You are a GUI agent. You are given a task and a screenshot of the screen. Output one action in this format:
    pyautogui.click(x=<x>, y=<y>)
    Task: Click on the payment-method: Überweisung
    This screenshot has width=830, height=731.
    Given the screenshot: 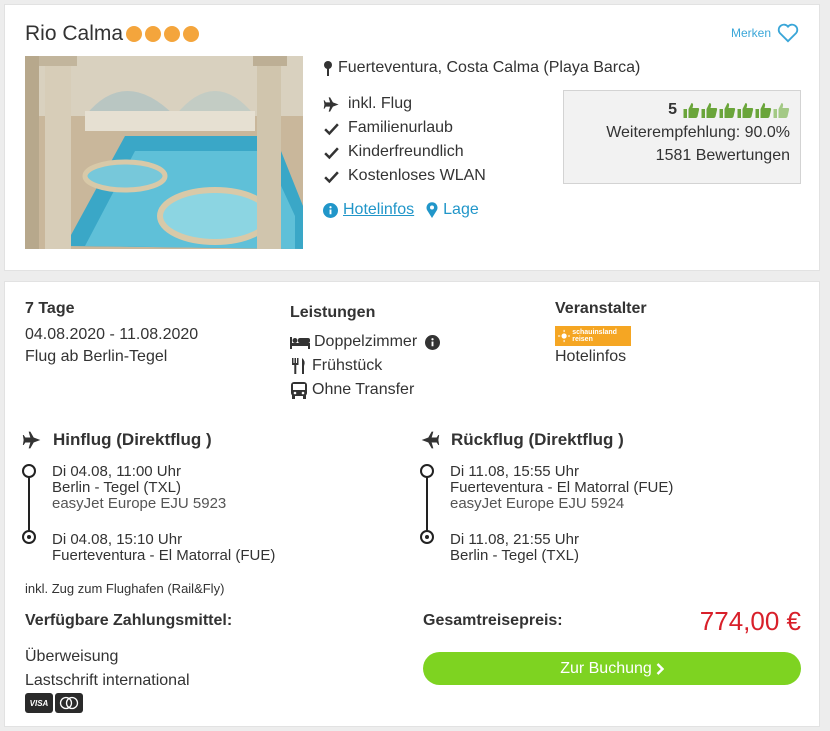 What is the action you would take?
    pyautogui.click(x=72, y=656)
    